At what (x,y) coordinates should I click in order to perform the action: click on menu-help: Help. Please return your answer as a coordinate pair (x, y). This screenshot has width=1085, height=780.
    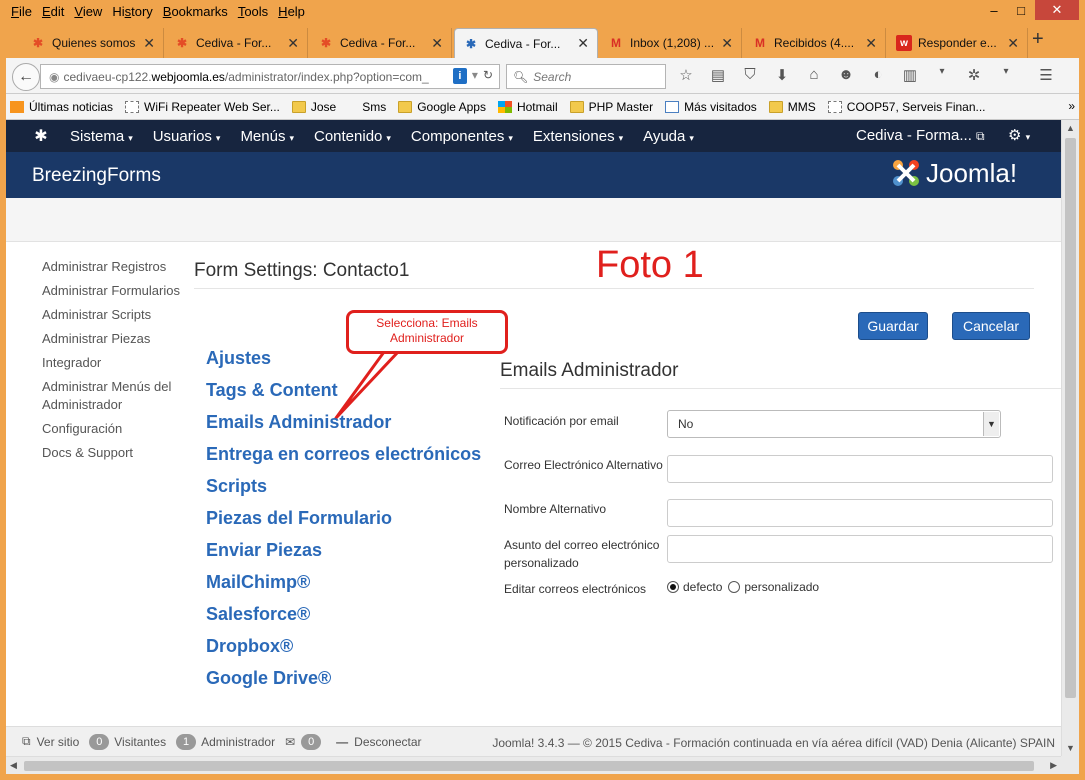
    Looking at the image, I should click on (291, 11).